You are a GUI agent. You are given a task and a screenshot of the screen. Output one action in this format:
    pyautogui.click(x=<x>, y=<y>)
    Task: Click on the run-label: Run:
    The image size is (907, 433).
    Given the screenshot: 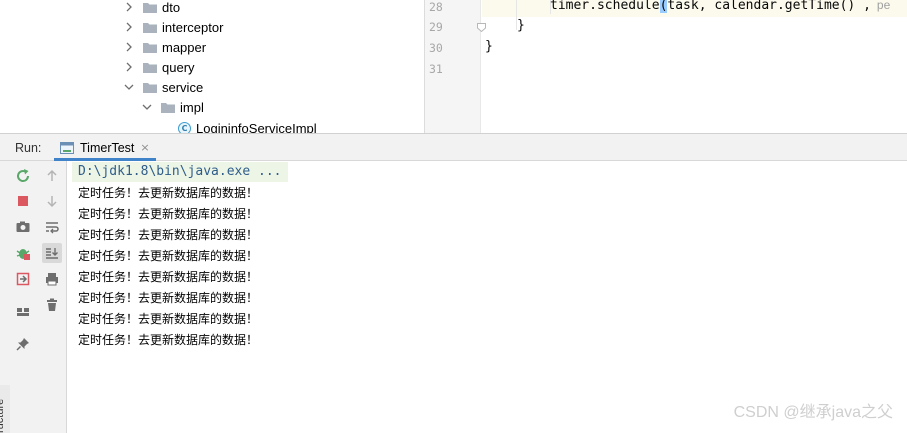 What is the action you would take?
    pyautogui.click(x=28, y=148)
    